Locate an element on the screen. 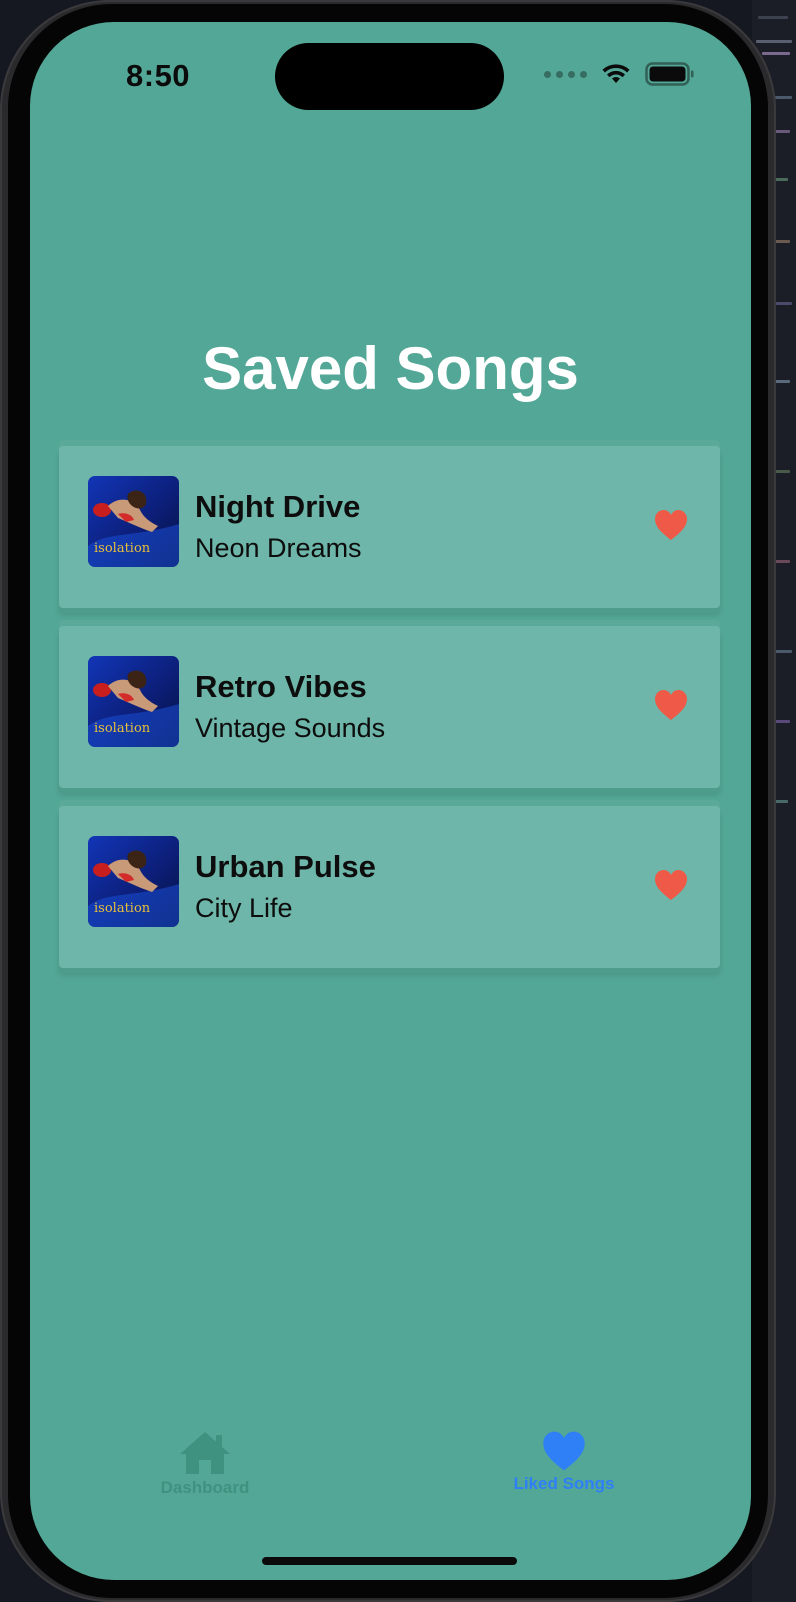 The height and width of the screenshot is (1602, 796). song-artist: Neon Dreams is located at coordinates (278, 548).